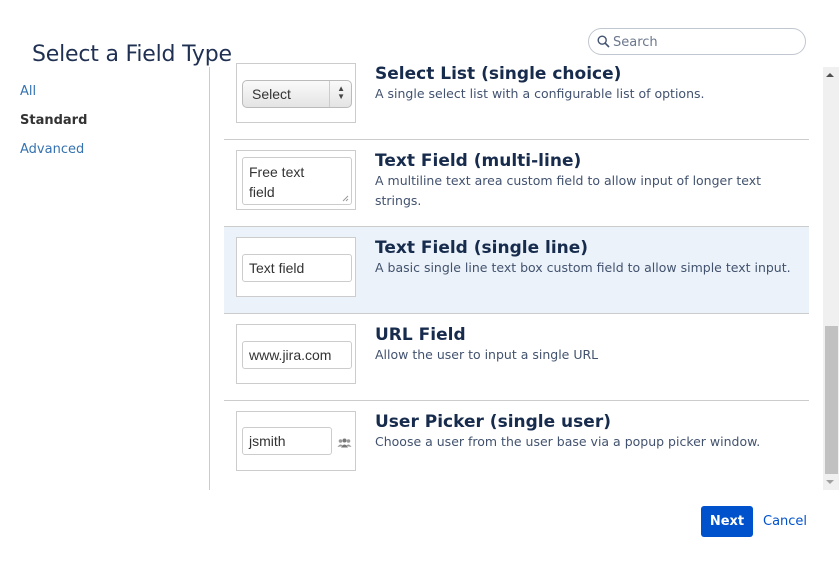 The height and width of the screenshot is (578, 839). I want to click on preview-thumbnail: Free text field, so click(296, 180).